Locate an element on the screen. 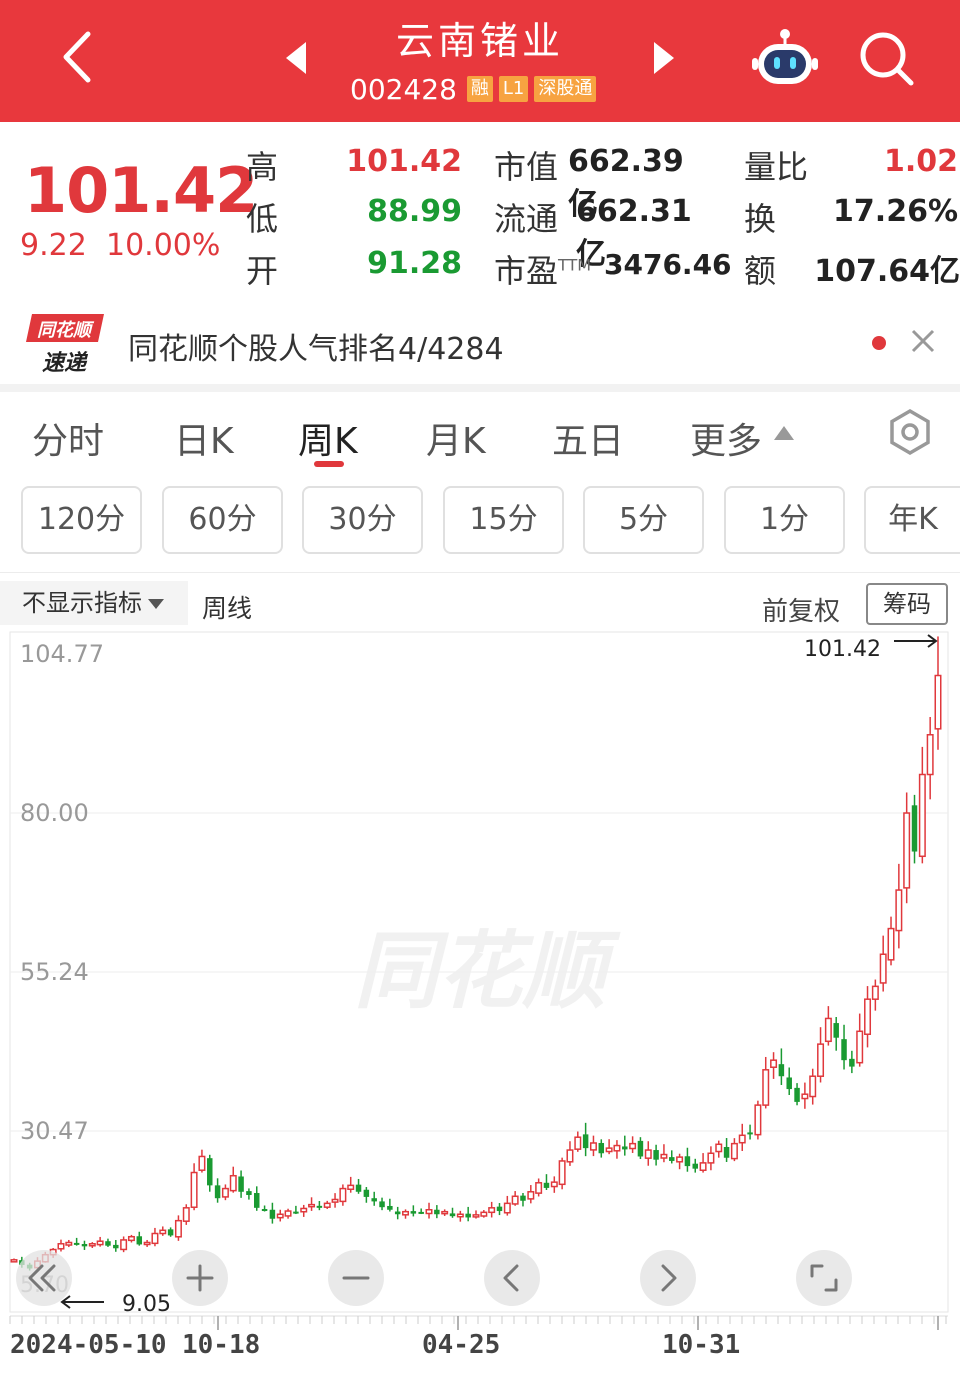 This screenshot has height=1373, width=960. price-change: 9.22 is located at coordinates (53, 245).